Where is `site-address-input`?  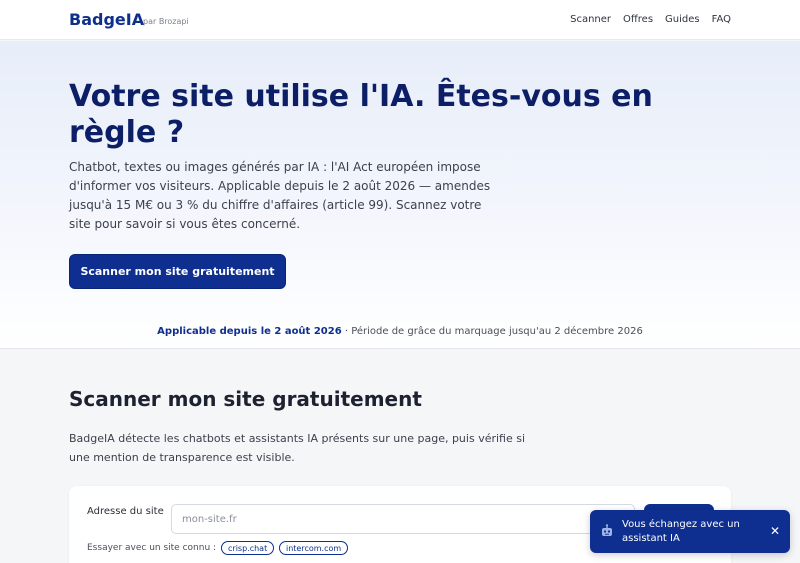 site-address-input is located at coordinates (403, 519).